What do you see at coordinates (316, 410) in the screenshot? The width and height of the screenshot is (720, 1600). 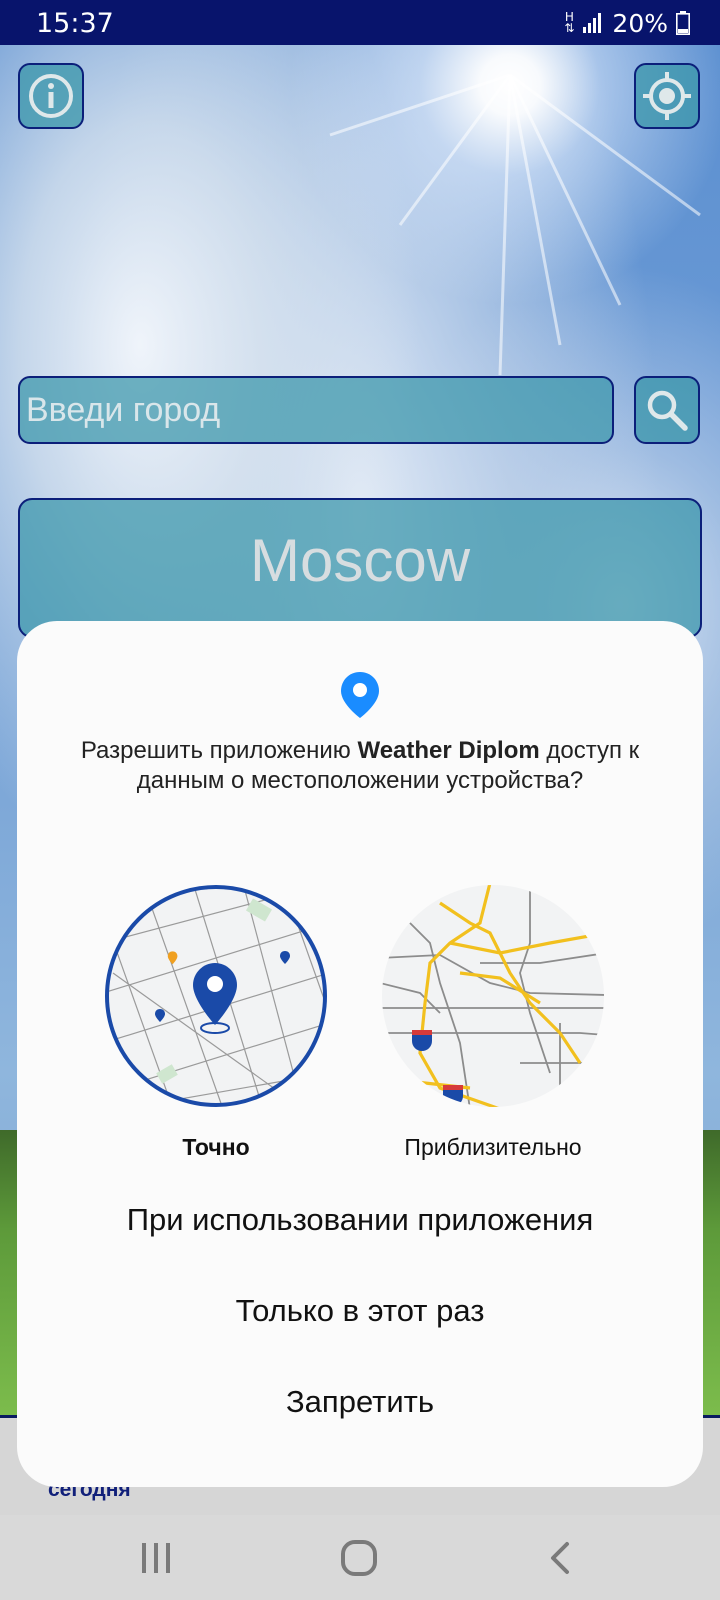 I see `city-search-input: Введи город` at bounding box center [316, 410].